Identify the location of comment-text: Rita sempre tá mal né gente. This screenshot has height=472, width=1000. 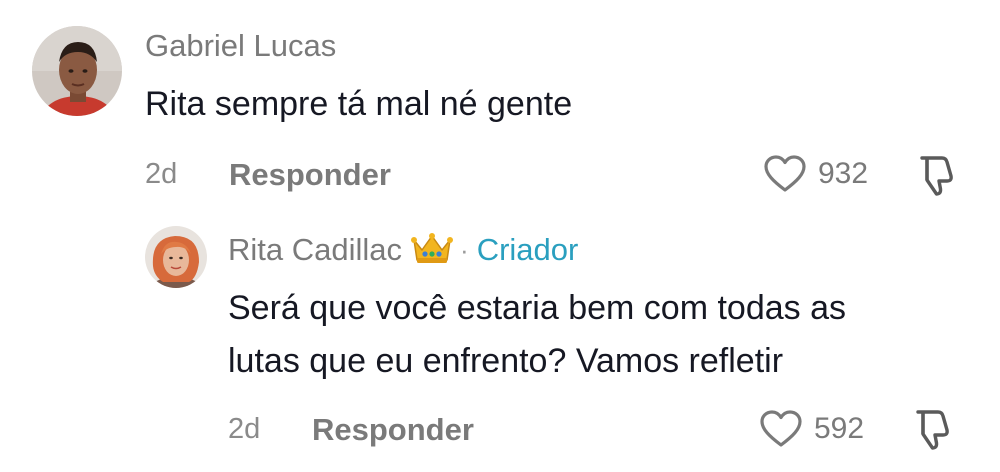
(359, 104).